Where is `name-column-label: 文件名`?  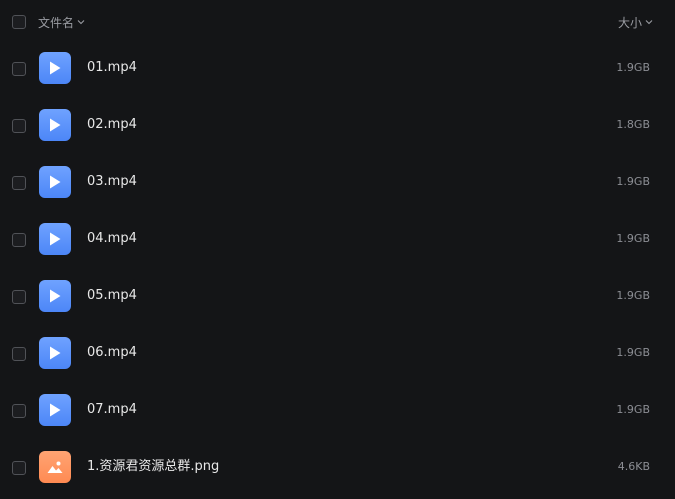
name-column-label: 文件名 is located at coordinates (56, 22).